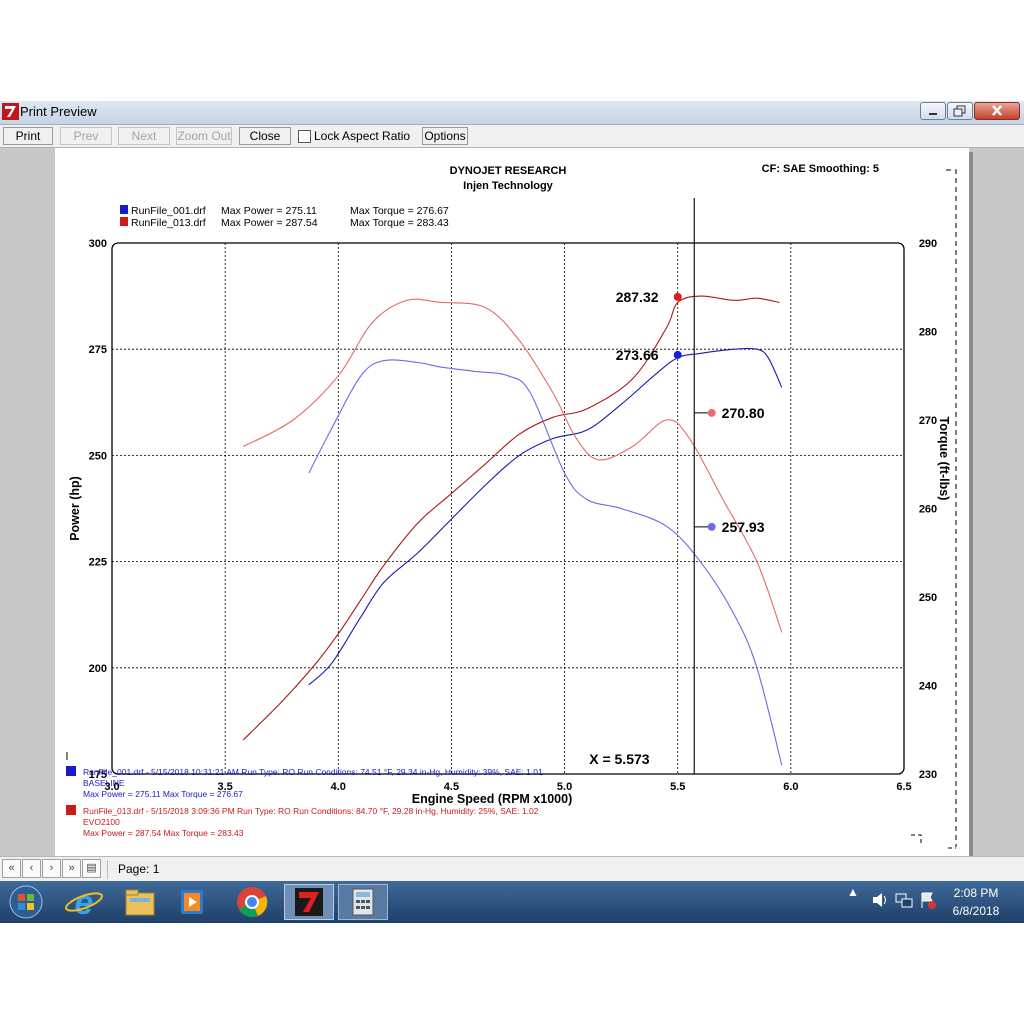 The height and width of the screenshot is (1024, 1024). Describe the element at coordinates (743, 527) in the screenshot. I see `marker-value-blue-torque: 257.93` at that location.